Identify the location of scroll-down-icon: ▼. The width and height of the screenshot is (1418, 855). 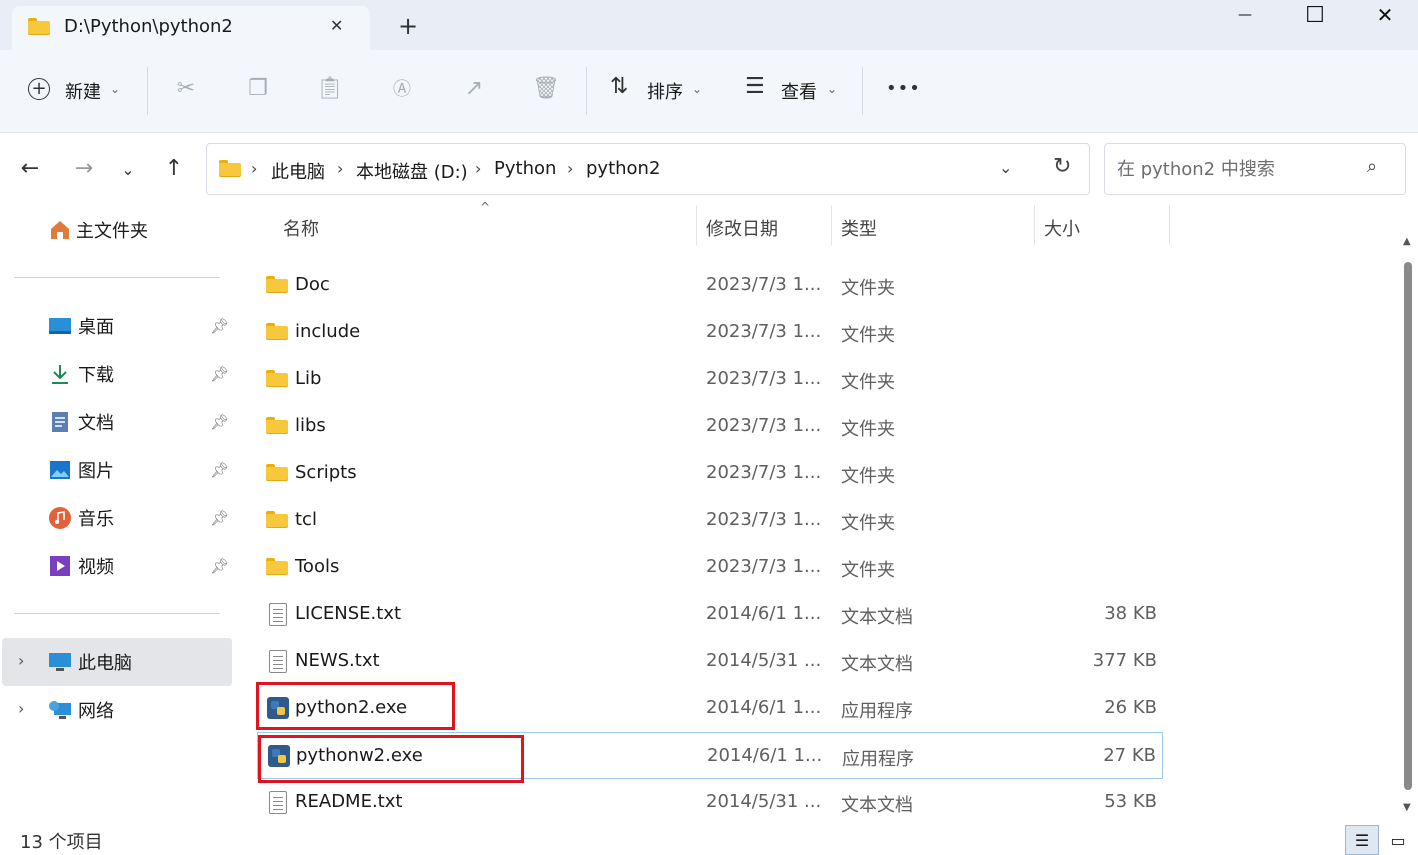
(1407, 807).